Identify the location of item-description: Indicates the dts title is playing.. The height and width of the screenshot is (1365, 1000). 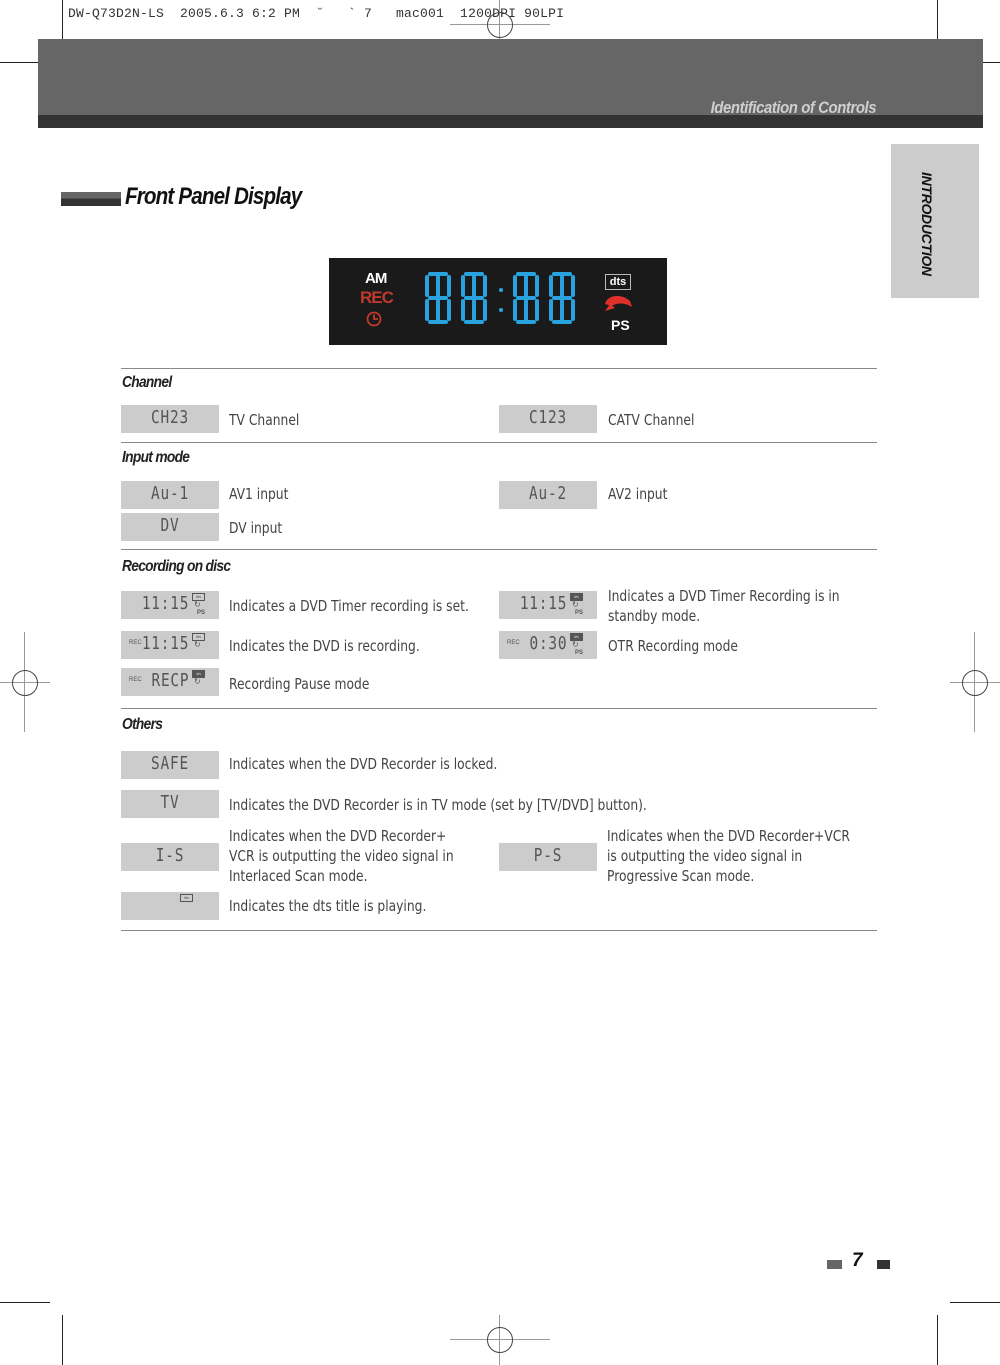
(328, 906).